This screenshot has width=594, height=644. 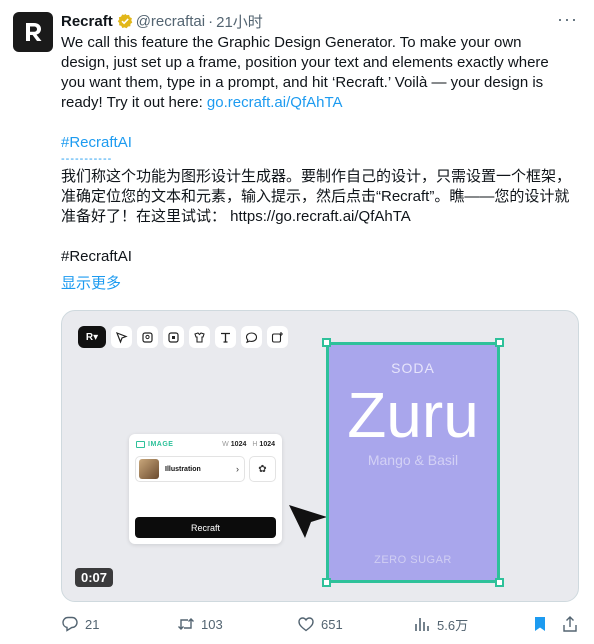 What do you see at coordinates (251, 337) in the screenshot?
I see `comment-tool-icon` at bounding box center [251, 337].